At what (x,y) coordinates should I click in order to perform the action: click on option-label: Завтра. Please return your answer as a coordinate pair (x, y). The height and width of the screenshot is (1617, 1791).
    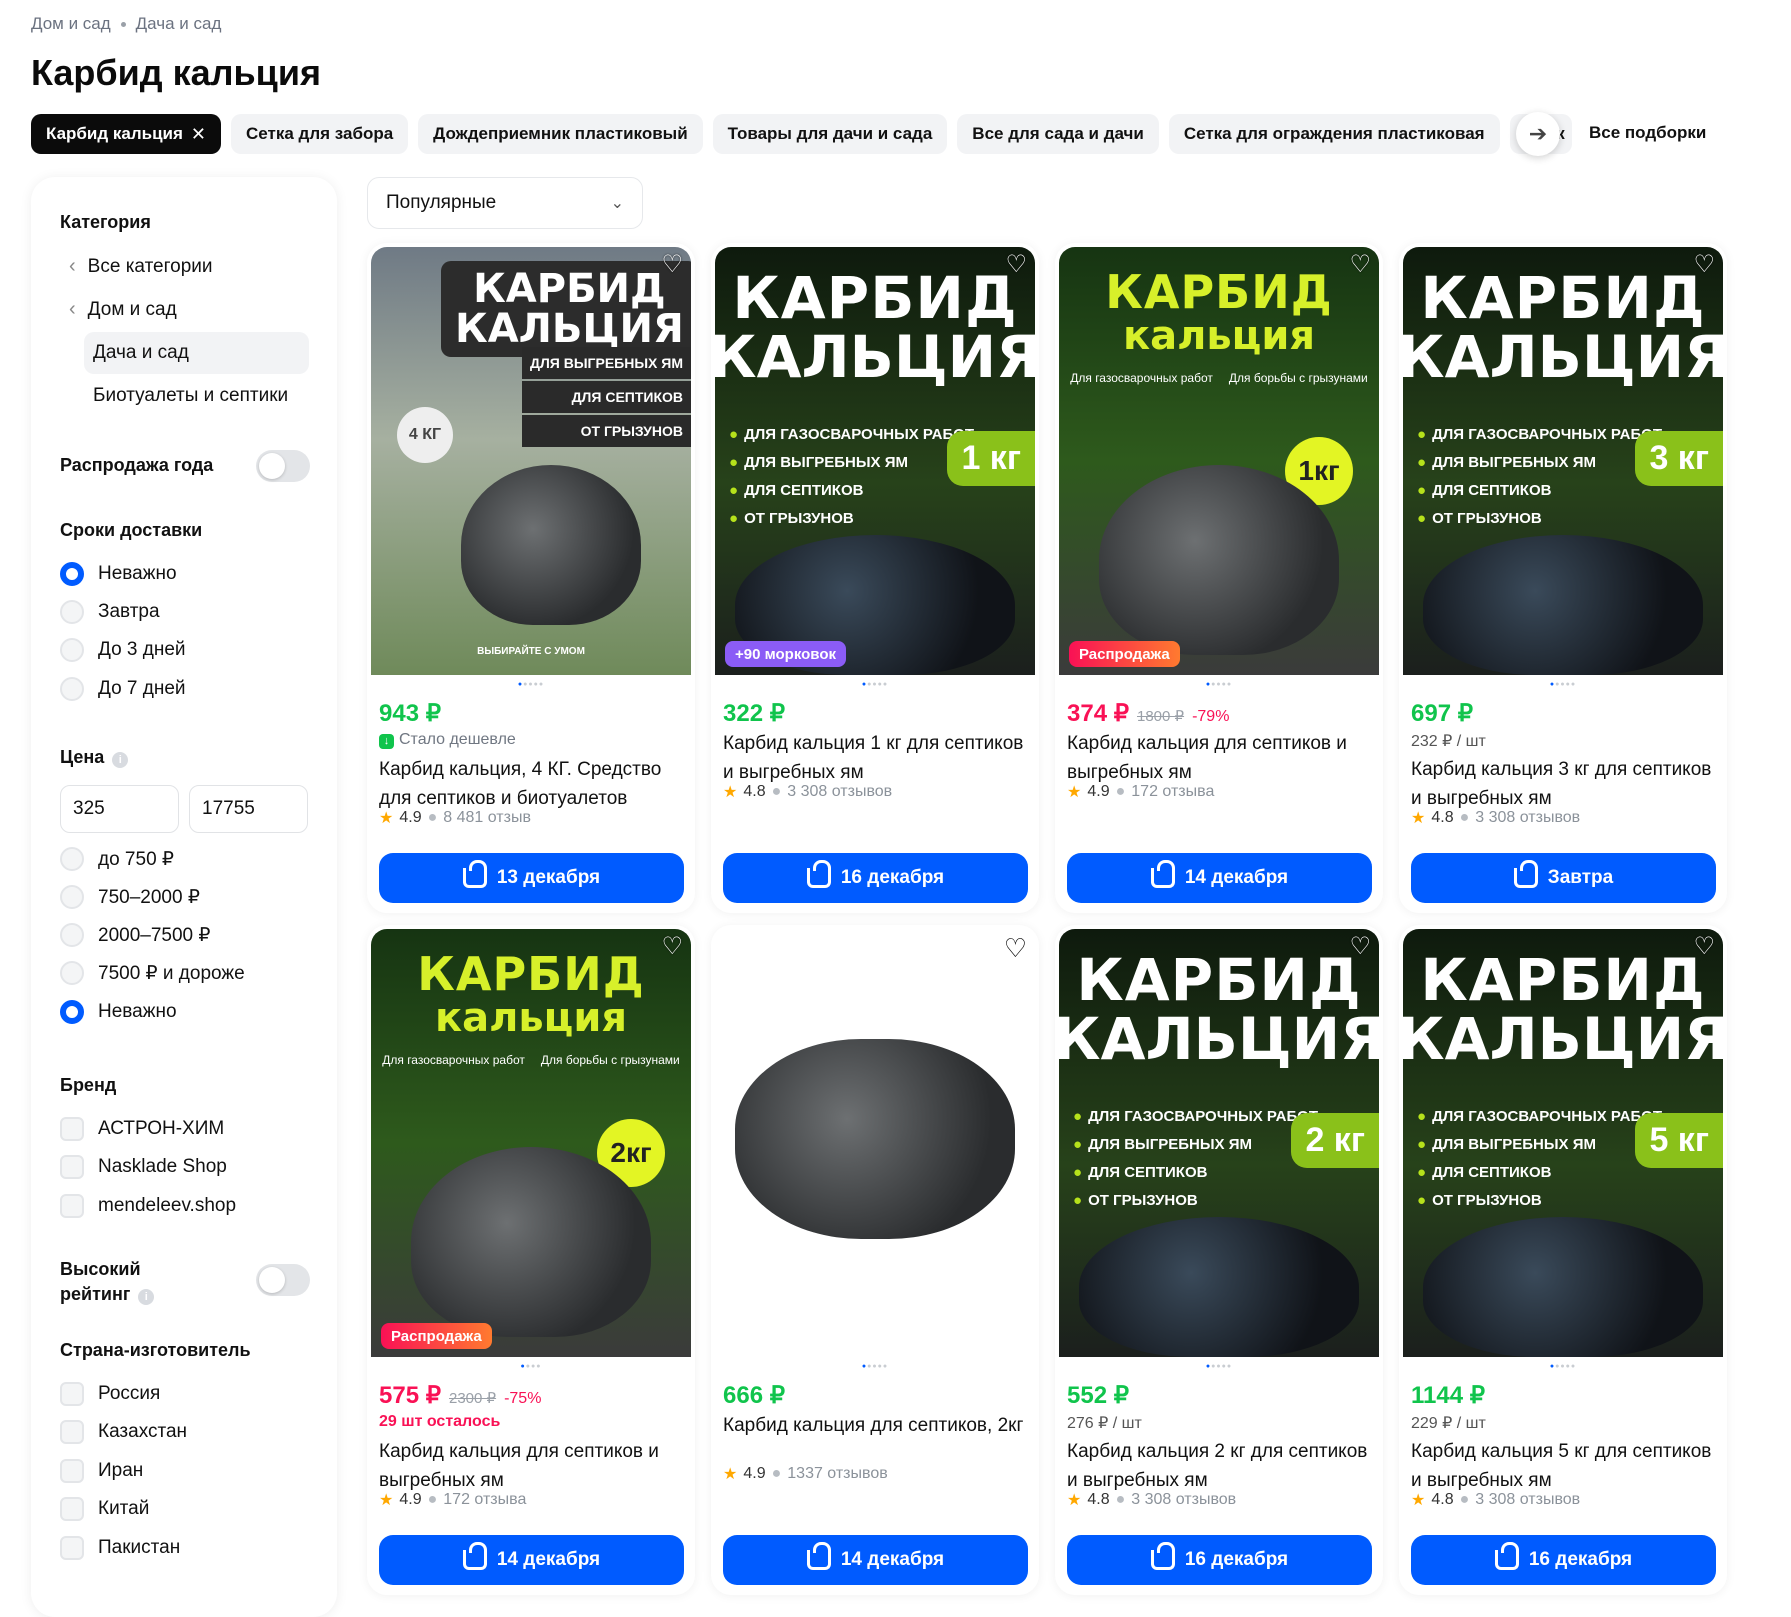
    Looking at the image, I should click on (129, 611).